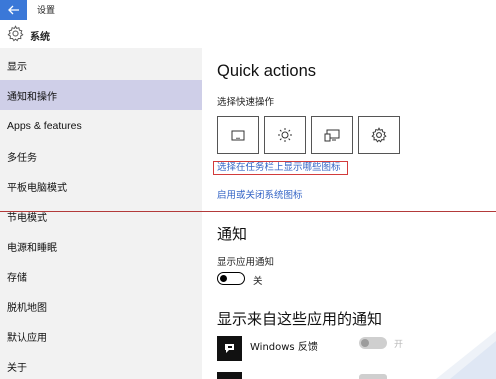  What do you see at coordinates (229, 348) in the screenshot?
I see `feedback-app-icon` at bounding box center [229, 348].